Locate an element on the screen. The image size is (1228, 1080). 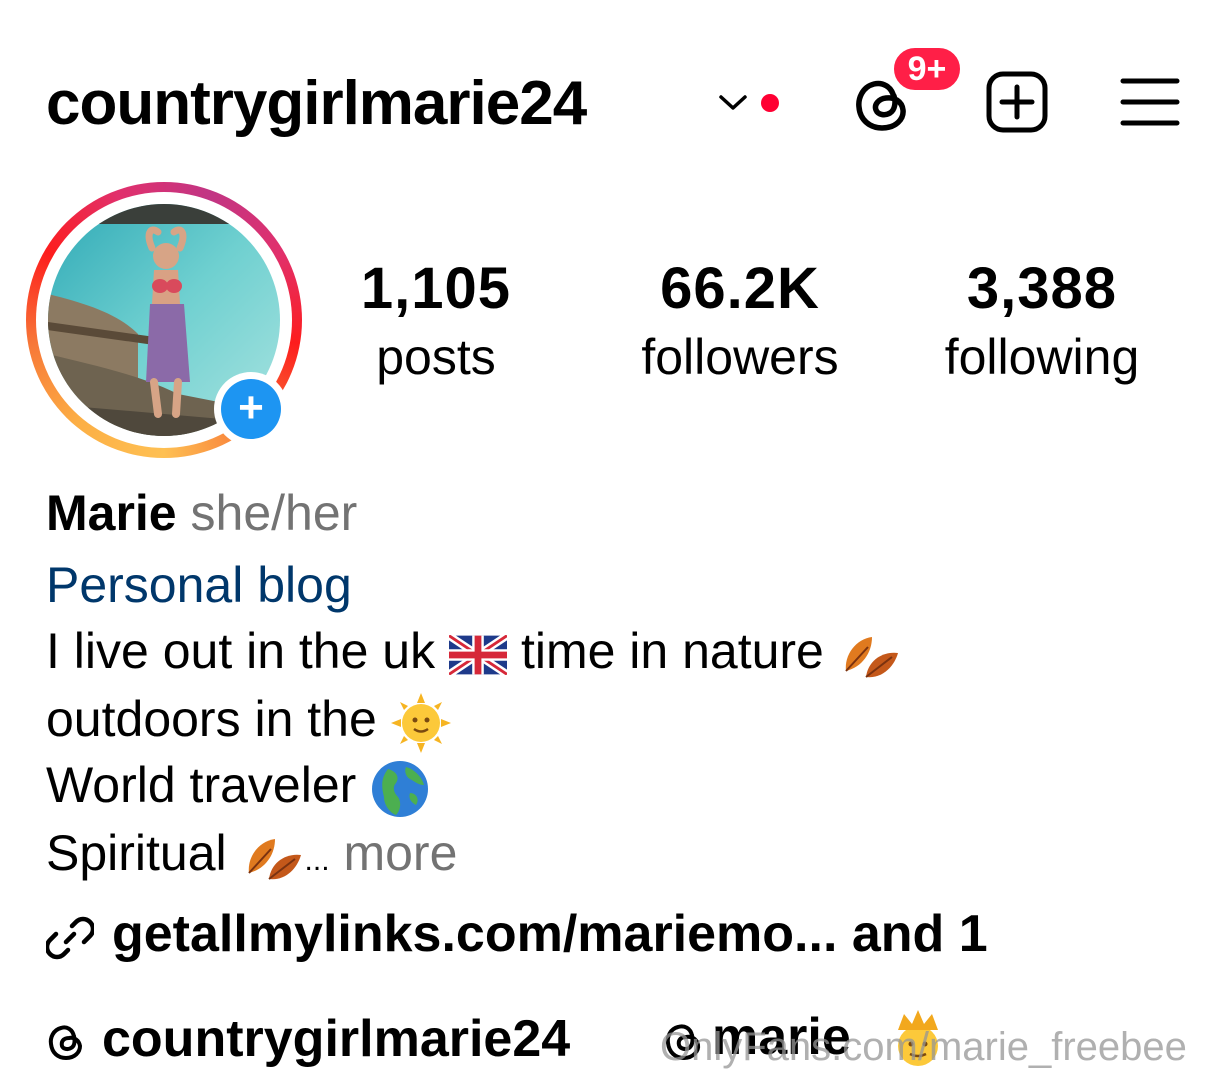
menu-icon is located at coordinates (1150, 102).